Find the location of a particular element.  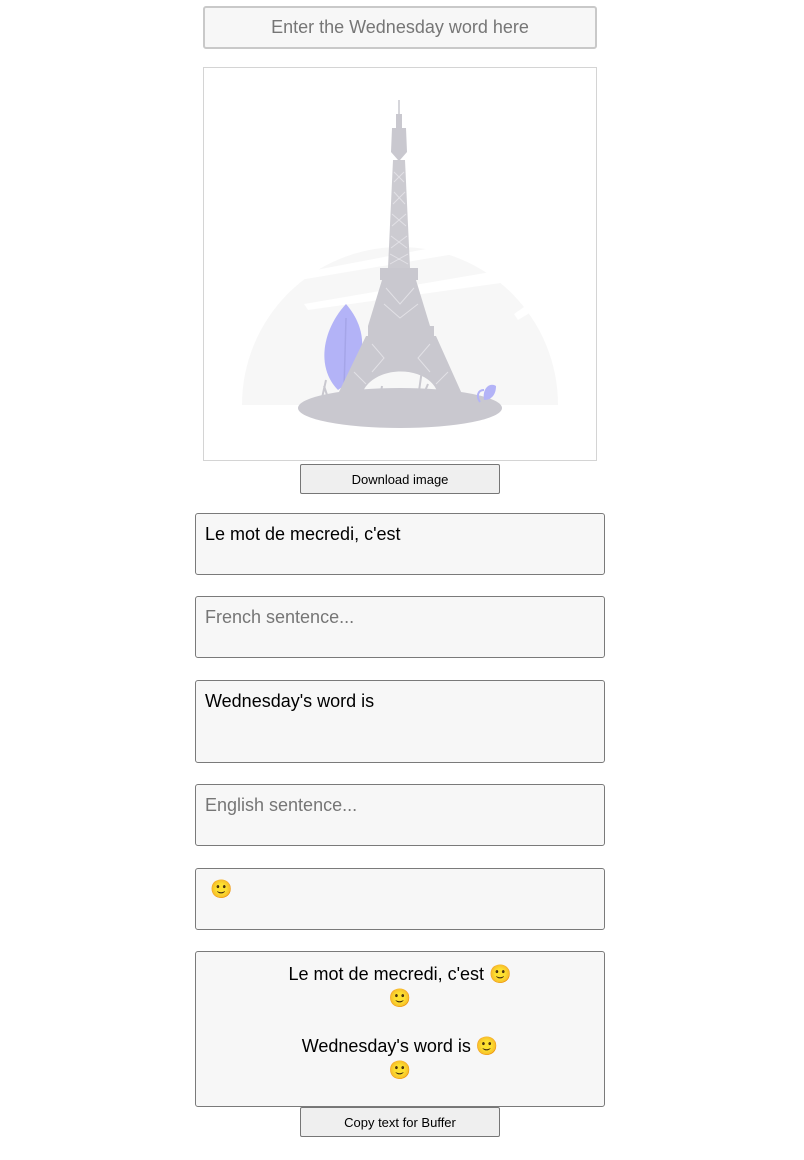

english-sentence-field is located at coordinates (400, 815).